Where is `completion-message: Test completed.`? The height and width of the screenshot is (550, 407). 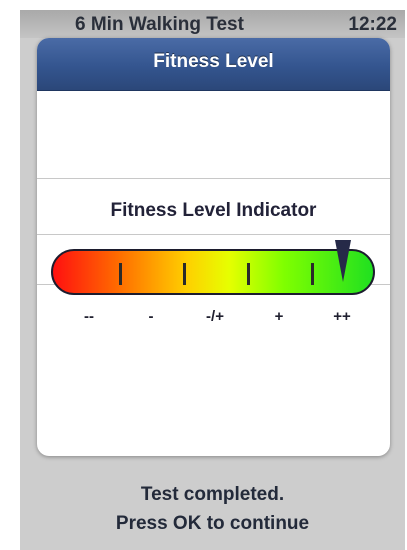
completion-message: Test completed. is located at coordinates (212, 494).